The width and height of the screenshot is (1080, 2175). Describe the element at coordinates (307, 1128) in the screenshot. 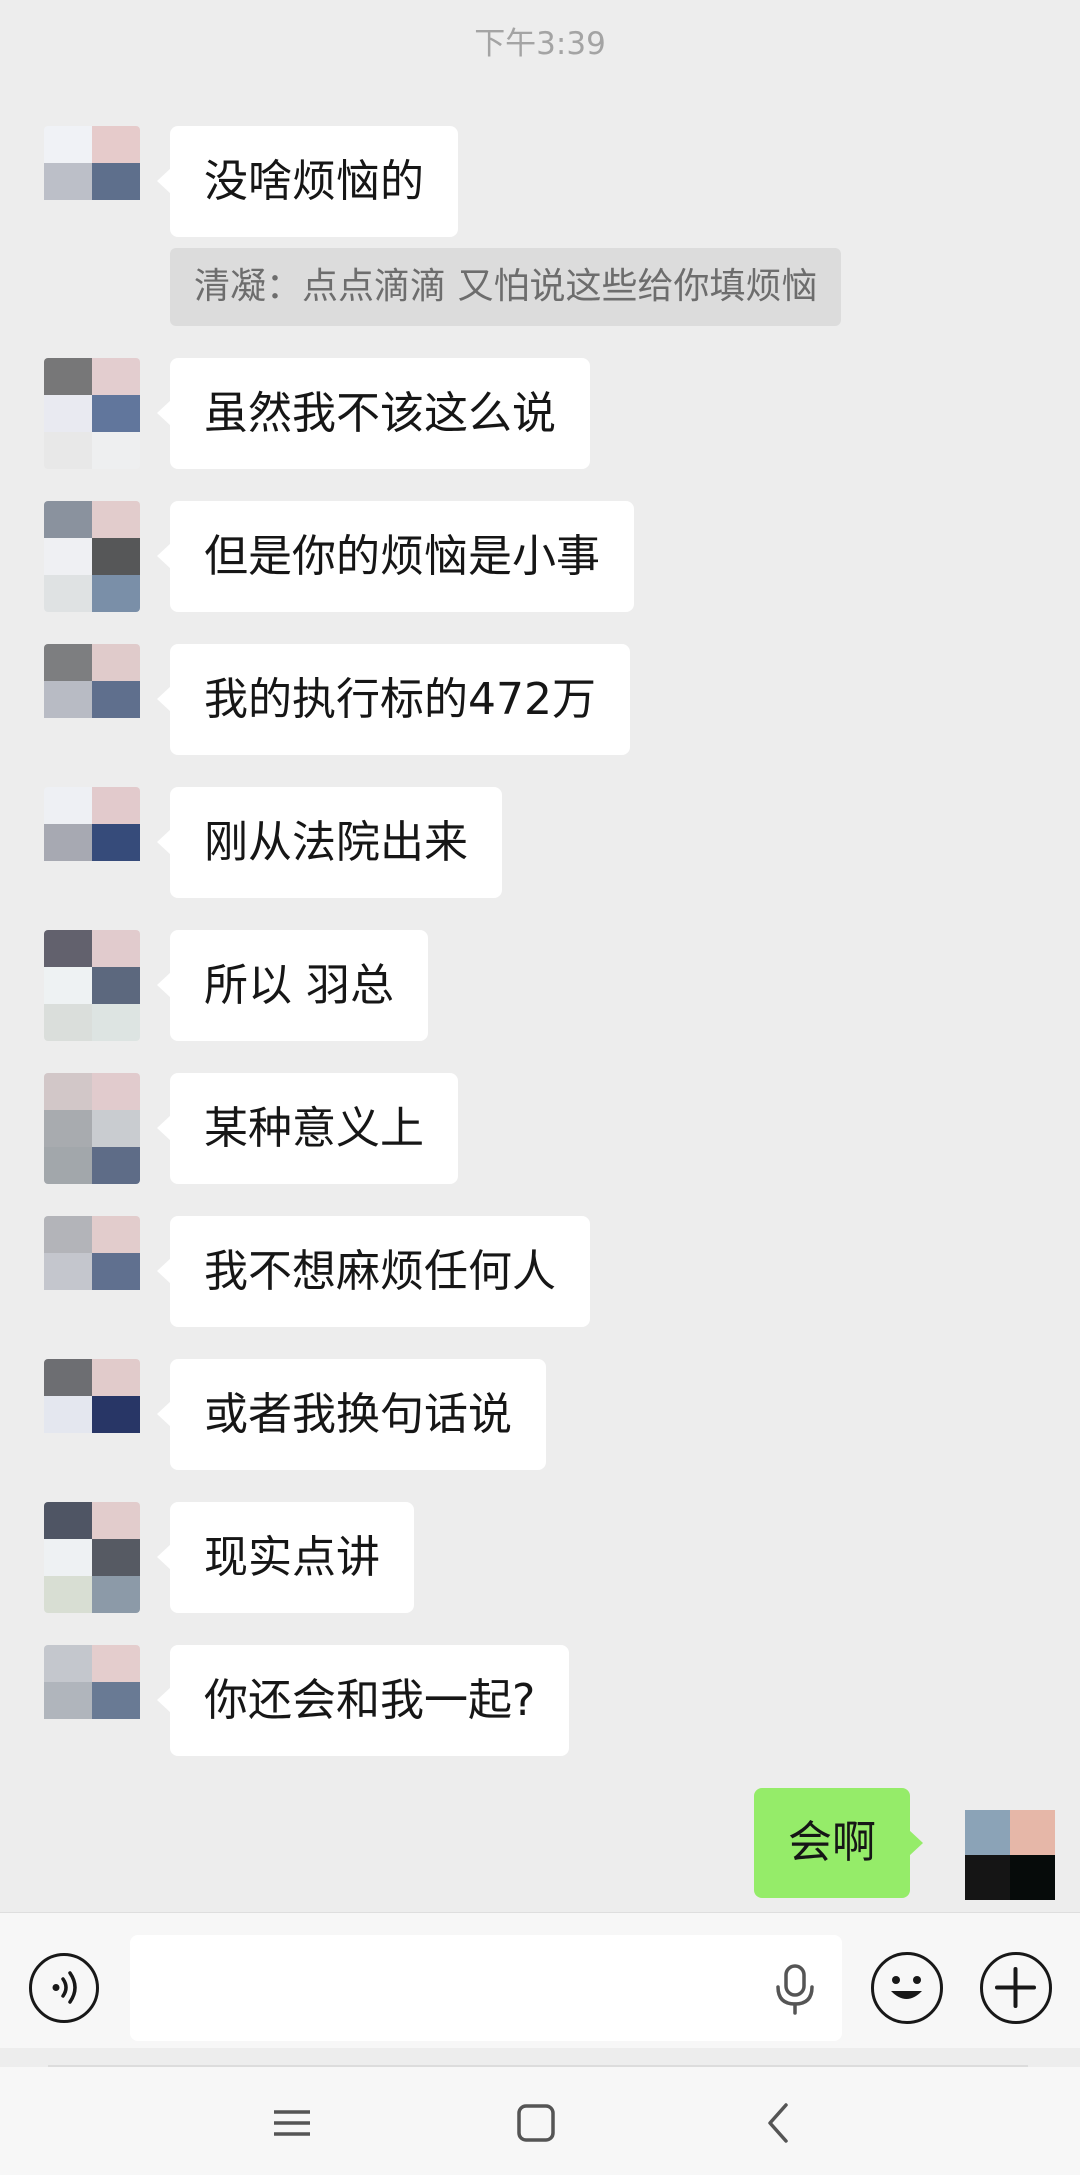

I see `message-bubble: 某种意义上` at that location.